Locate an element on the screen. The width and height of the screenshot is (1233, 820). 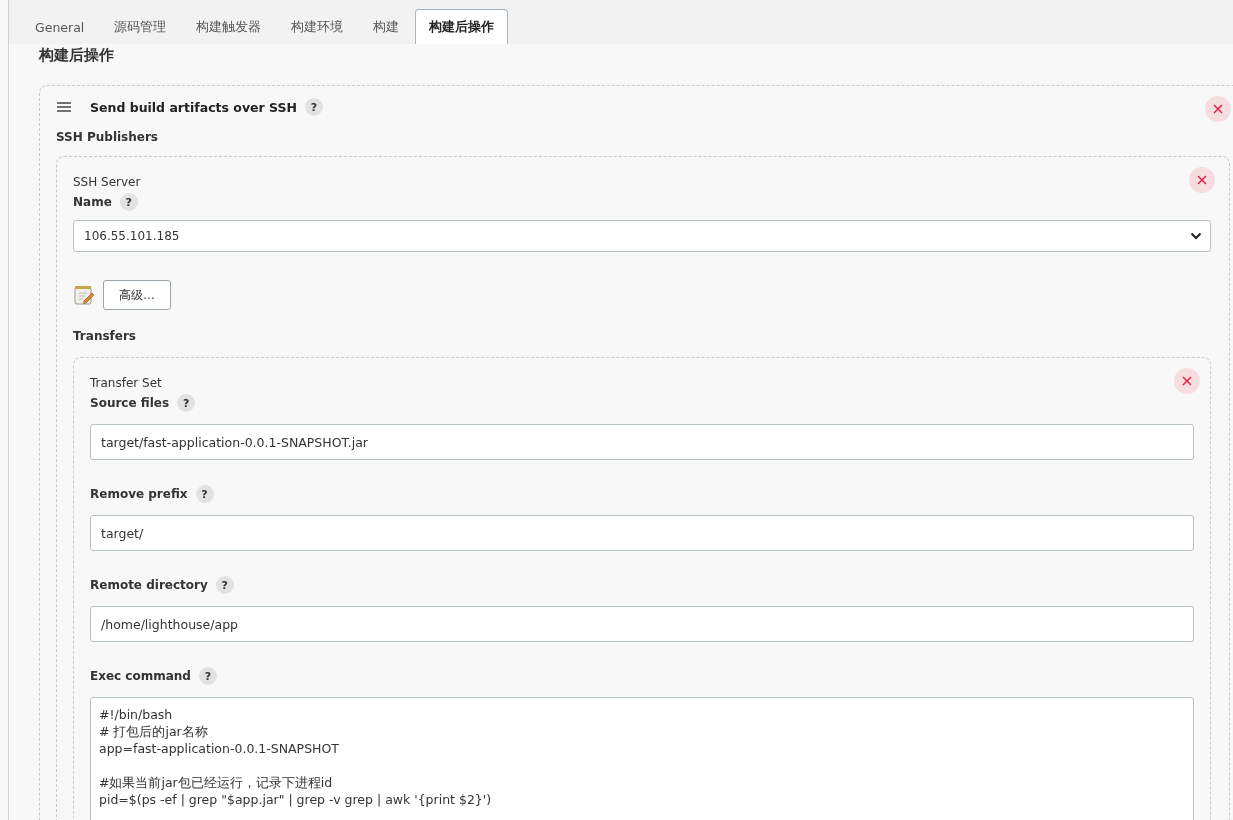
input-field: /home/lighthouse/app is located at coordinates (642, 624).